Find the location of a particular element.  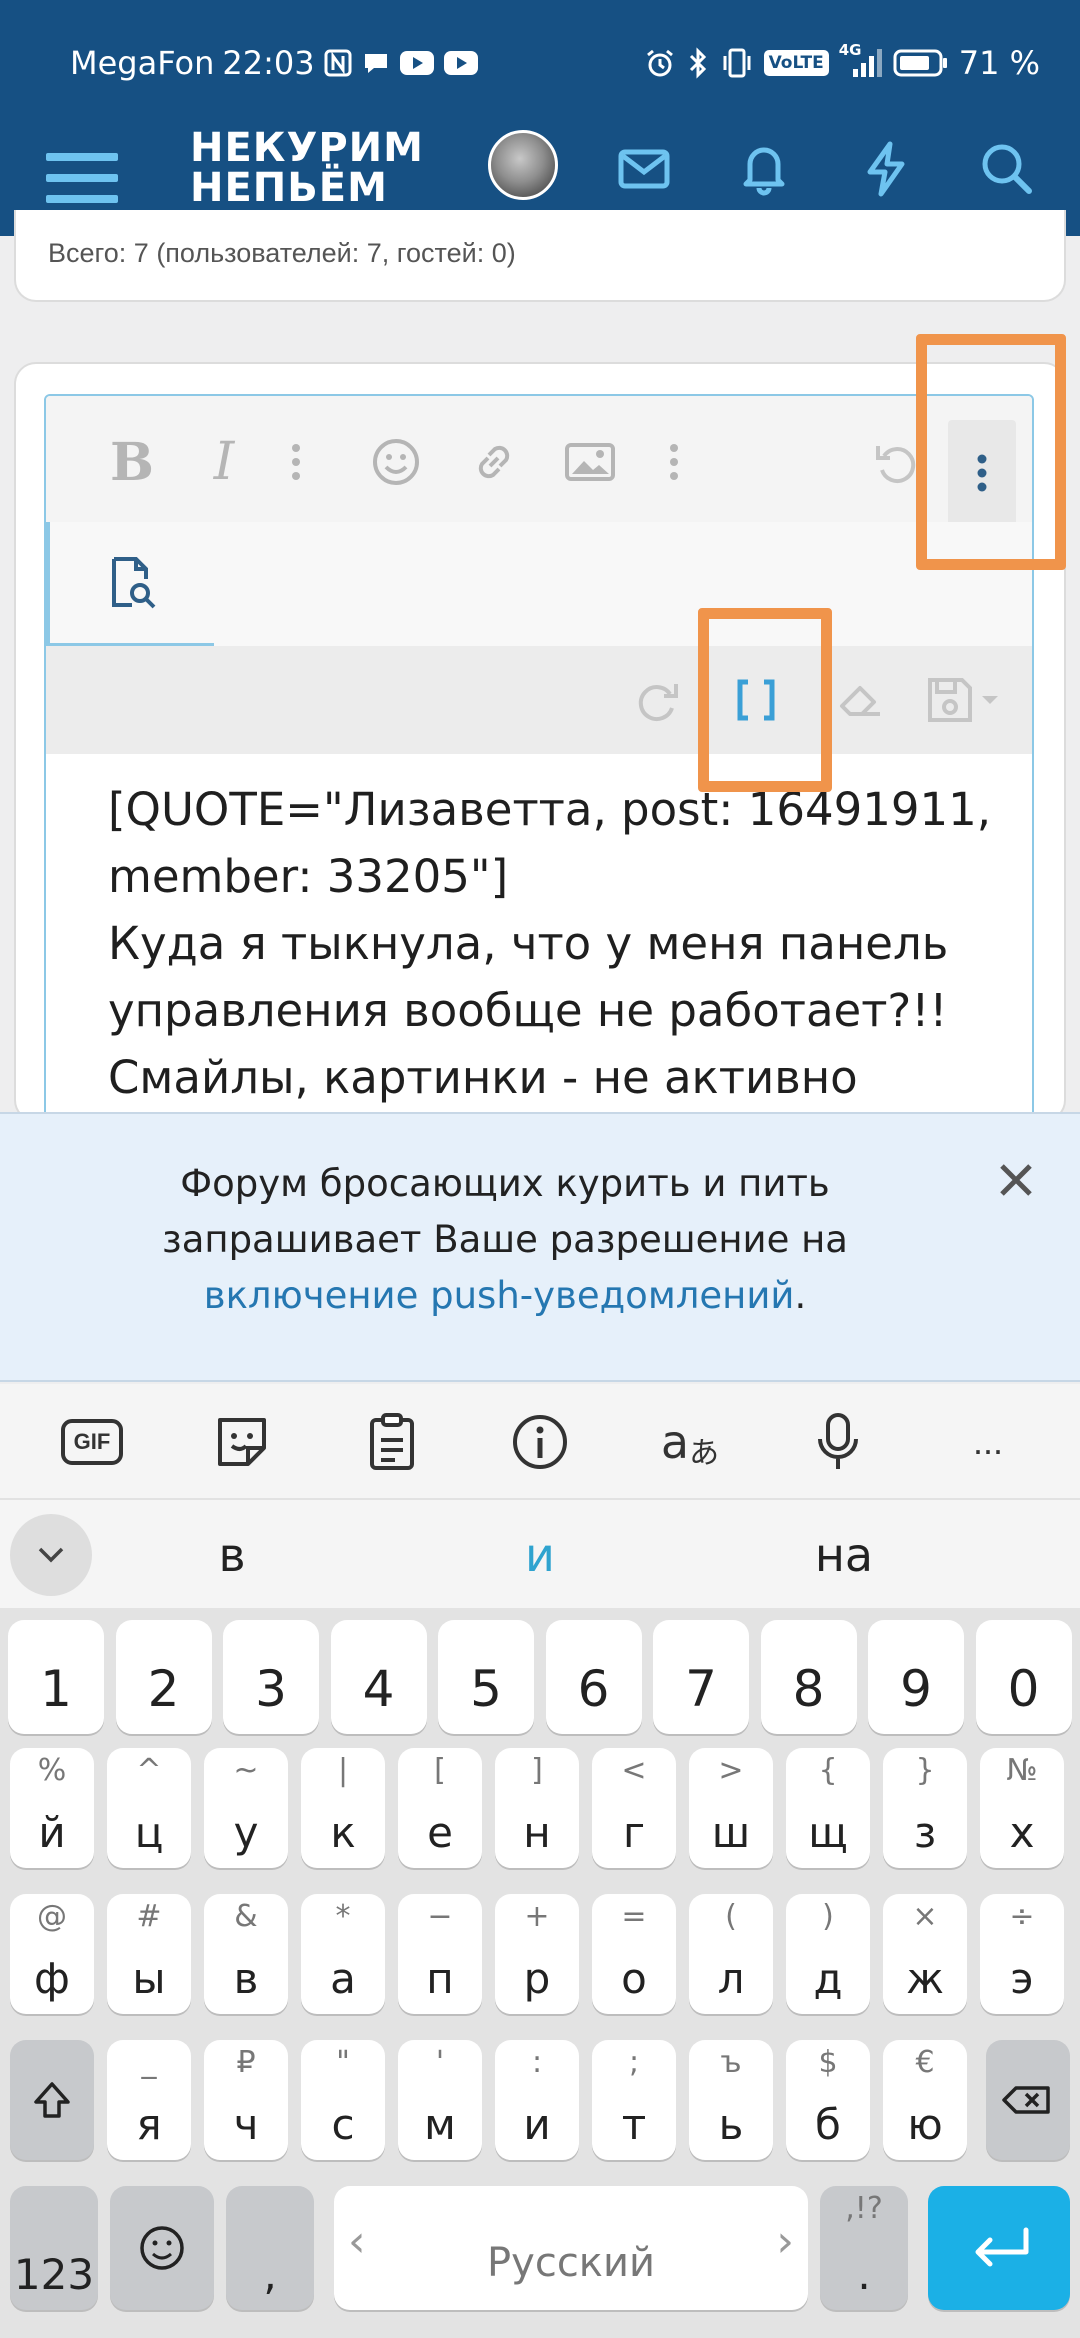

key-л: (л is located at coordinates (731, 1954).